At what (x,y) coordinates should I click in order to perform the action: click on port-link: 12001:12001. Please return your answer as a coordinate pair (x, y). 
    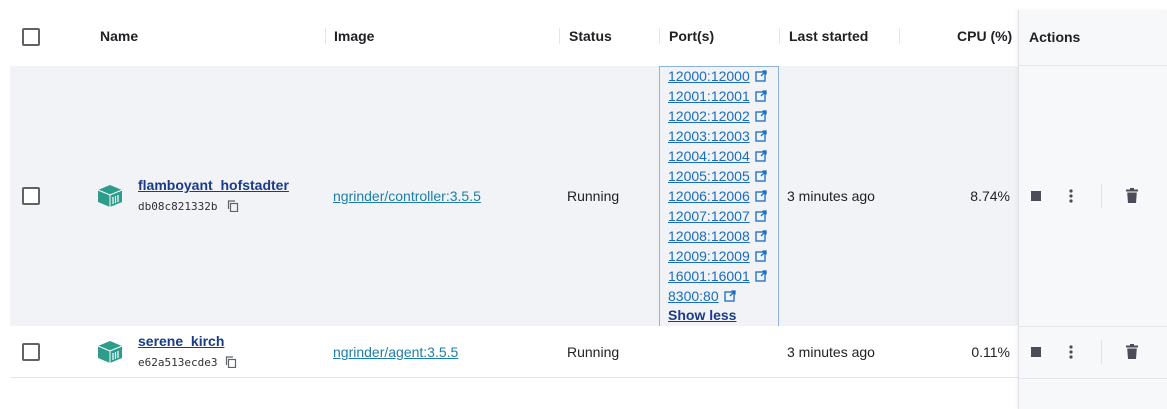
    Looking at the image, I should click on (717, 96).